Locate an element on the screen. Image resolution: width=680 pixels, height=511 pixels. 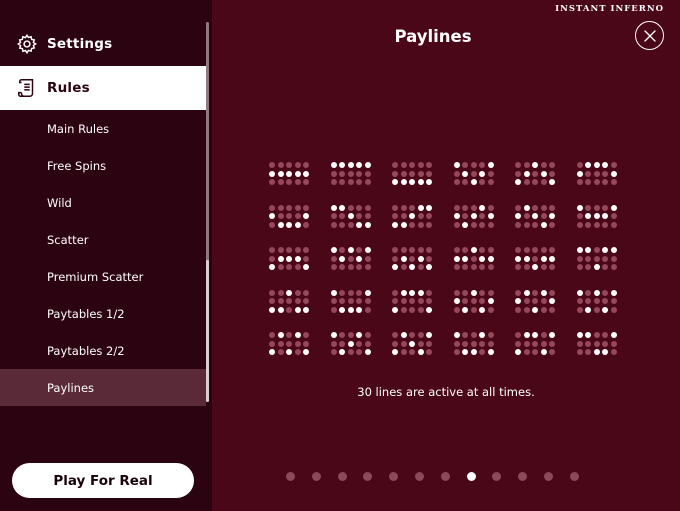
rules-menu-item: Rules is located at coordinates (103, 88).